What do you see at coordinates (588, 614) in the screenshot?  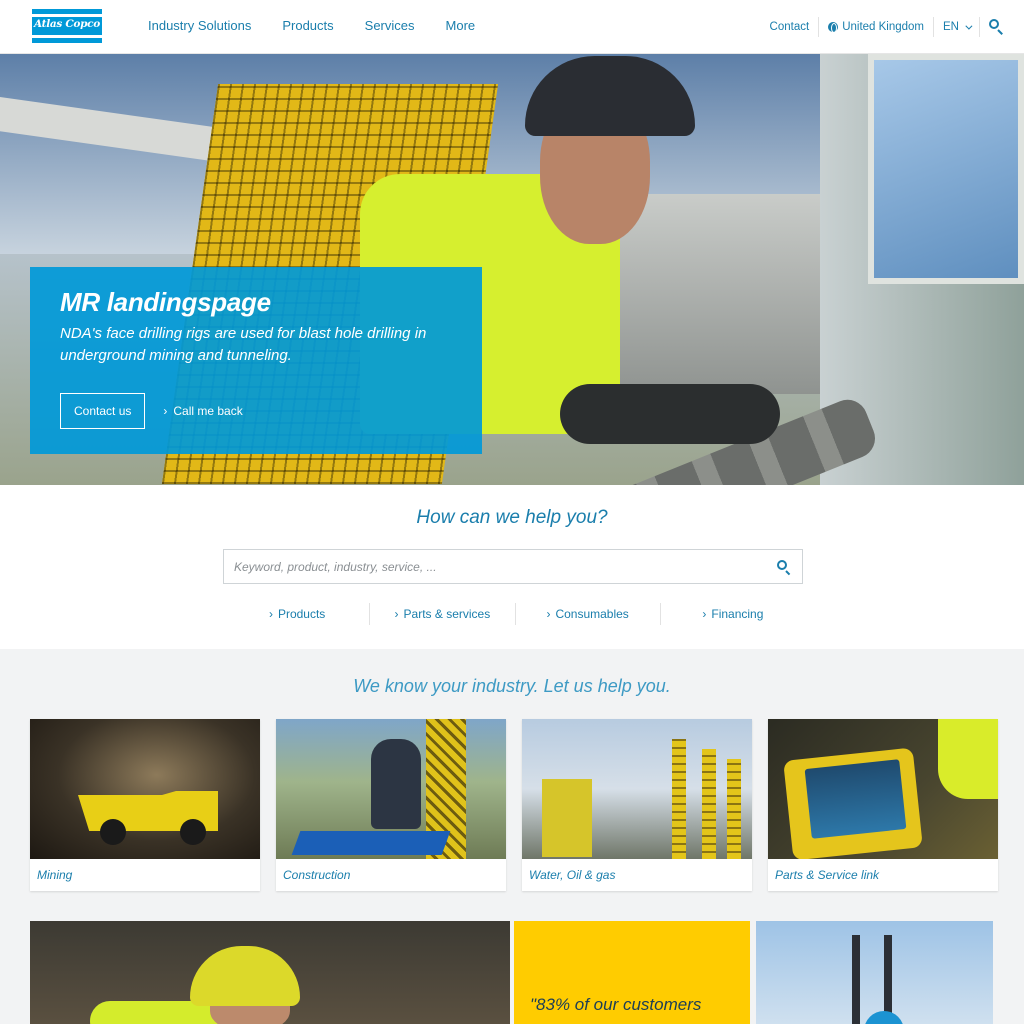 I see `quick-link-consumables: › Consumables` at bounding box center [588, 614].